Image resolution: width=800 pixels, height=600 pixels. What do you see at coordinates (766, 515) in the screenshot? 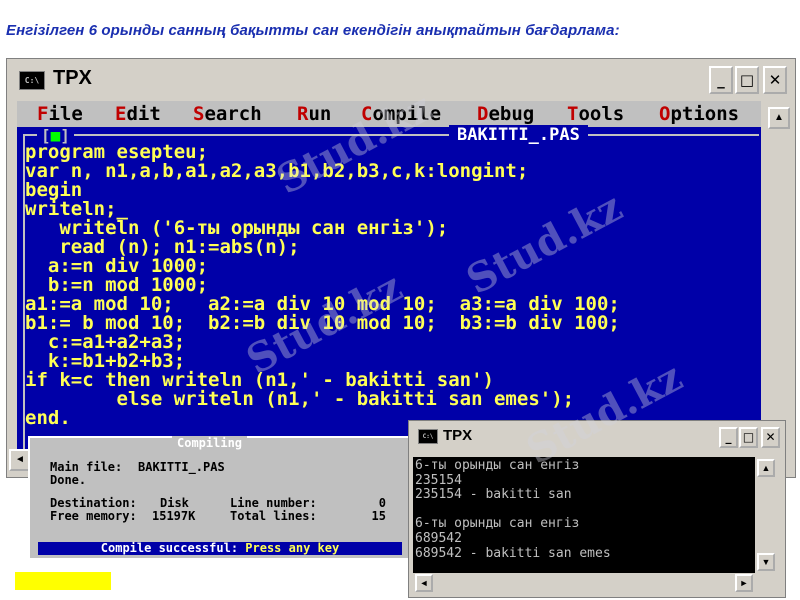
I see `output-vertical-scrollbar: ▲ ▼` at bounding box center [766, 515].